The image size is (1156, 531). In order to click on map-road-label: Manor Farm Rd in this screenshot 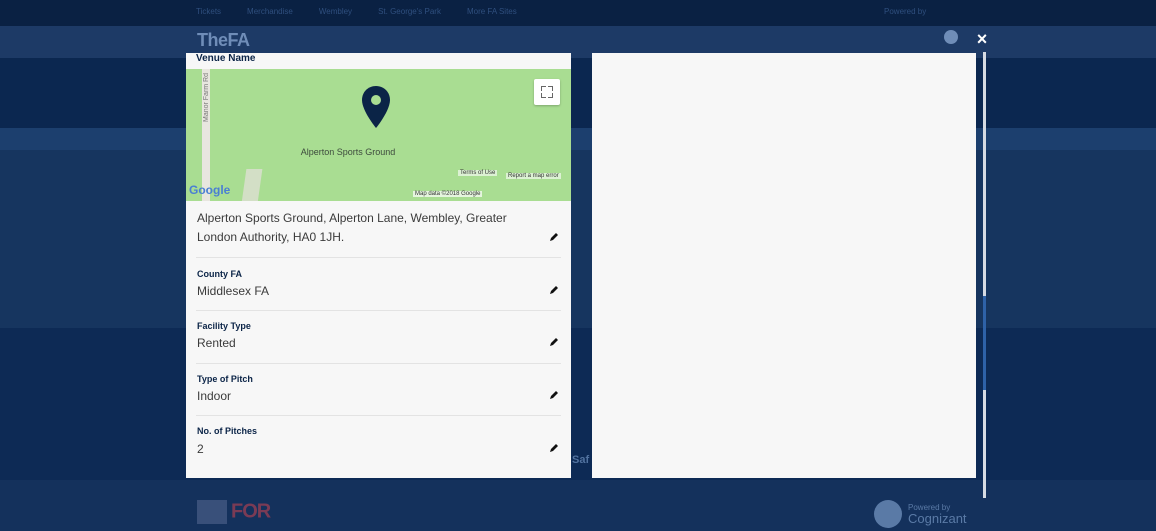, I will do `click(206, 98)`.